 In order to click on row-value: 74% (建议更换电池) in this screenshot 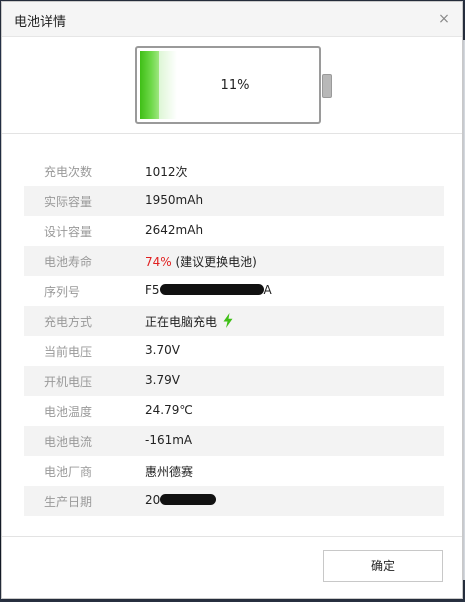, I will do `click(201, 261)`.